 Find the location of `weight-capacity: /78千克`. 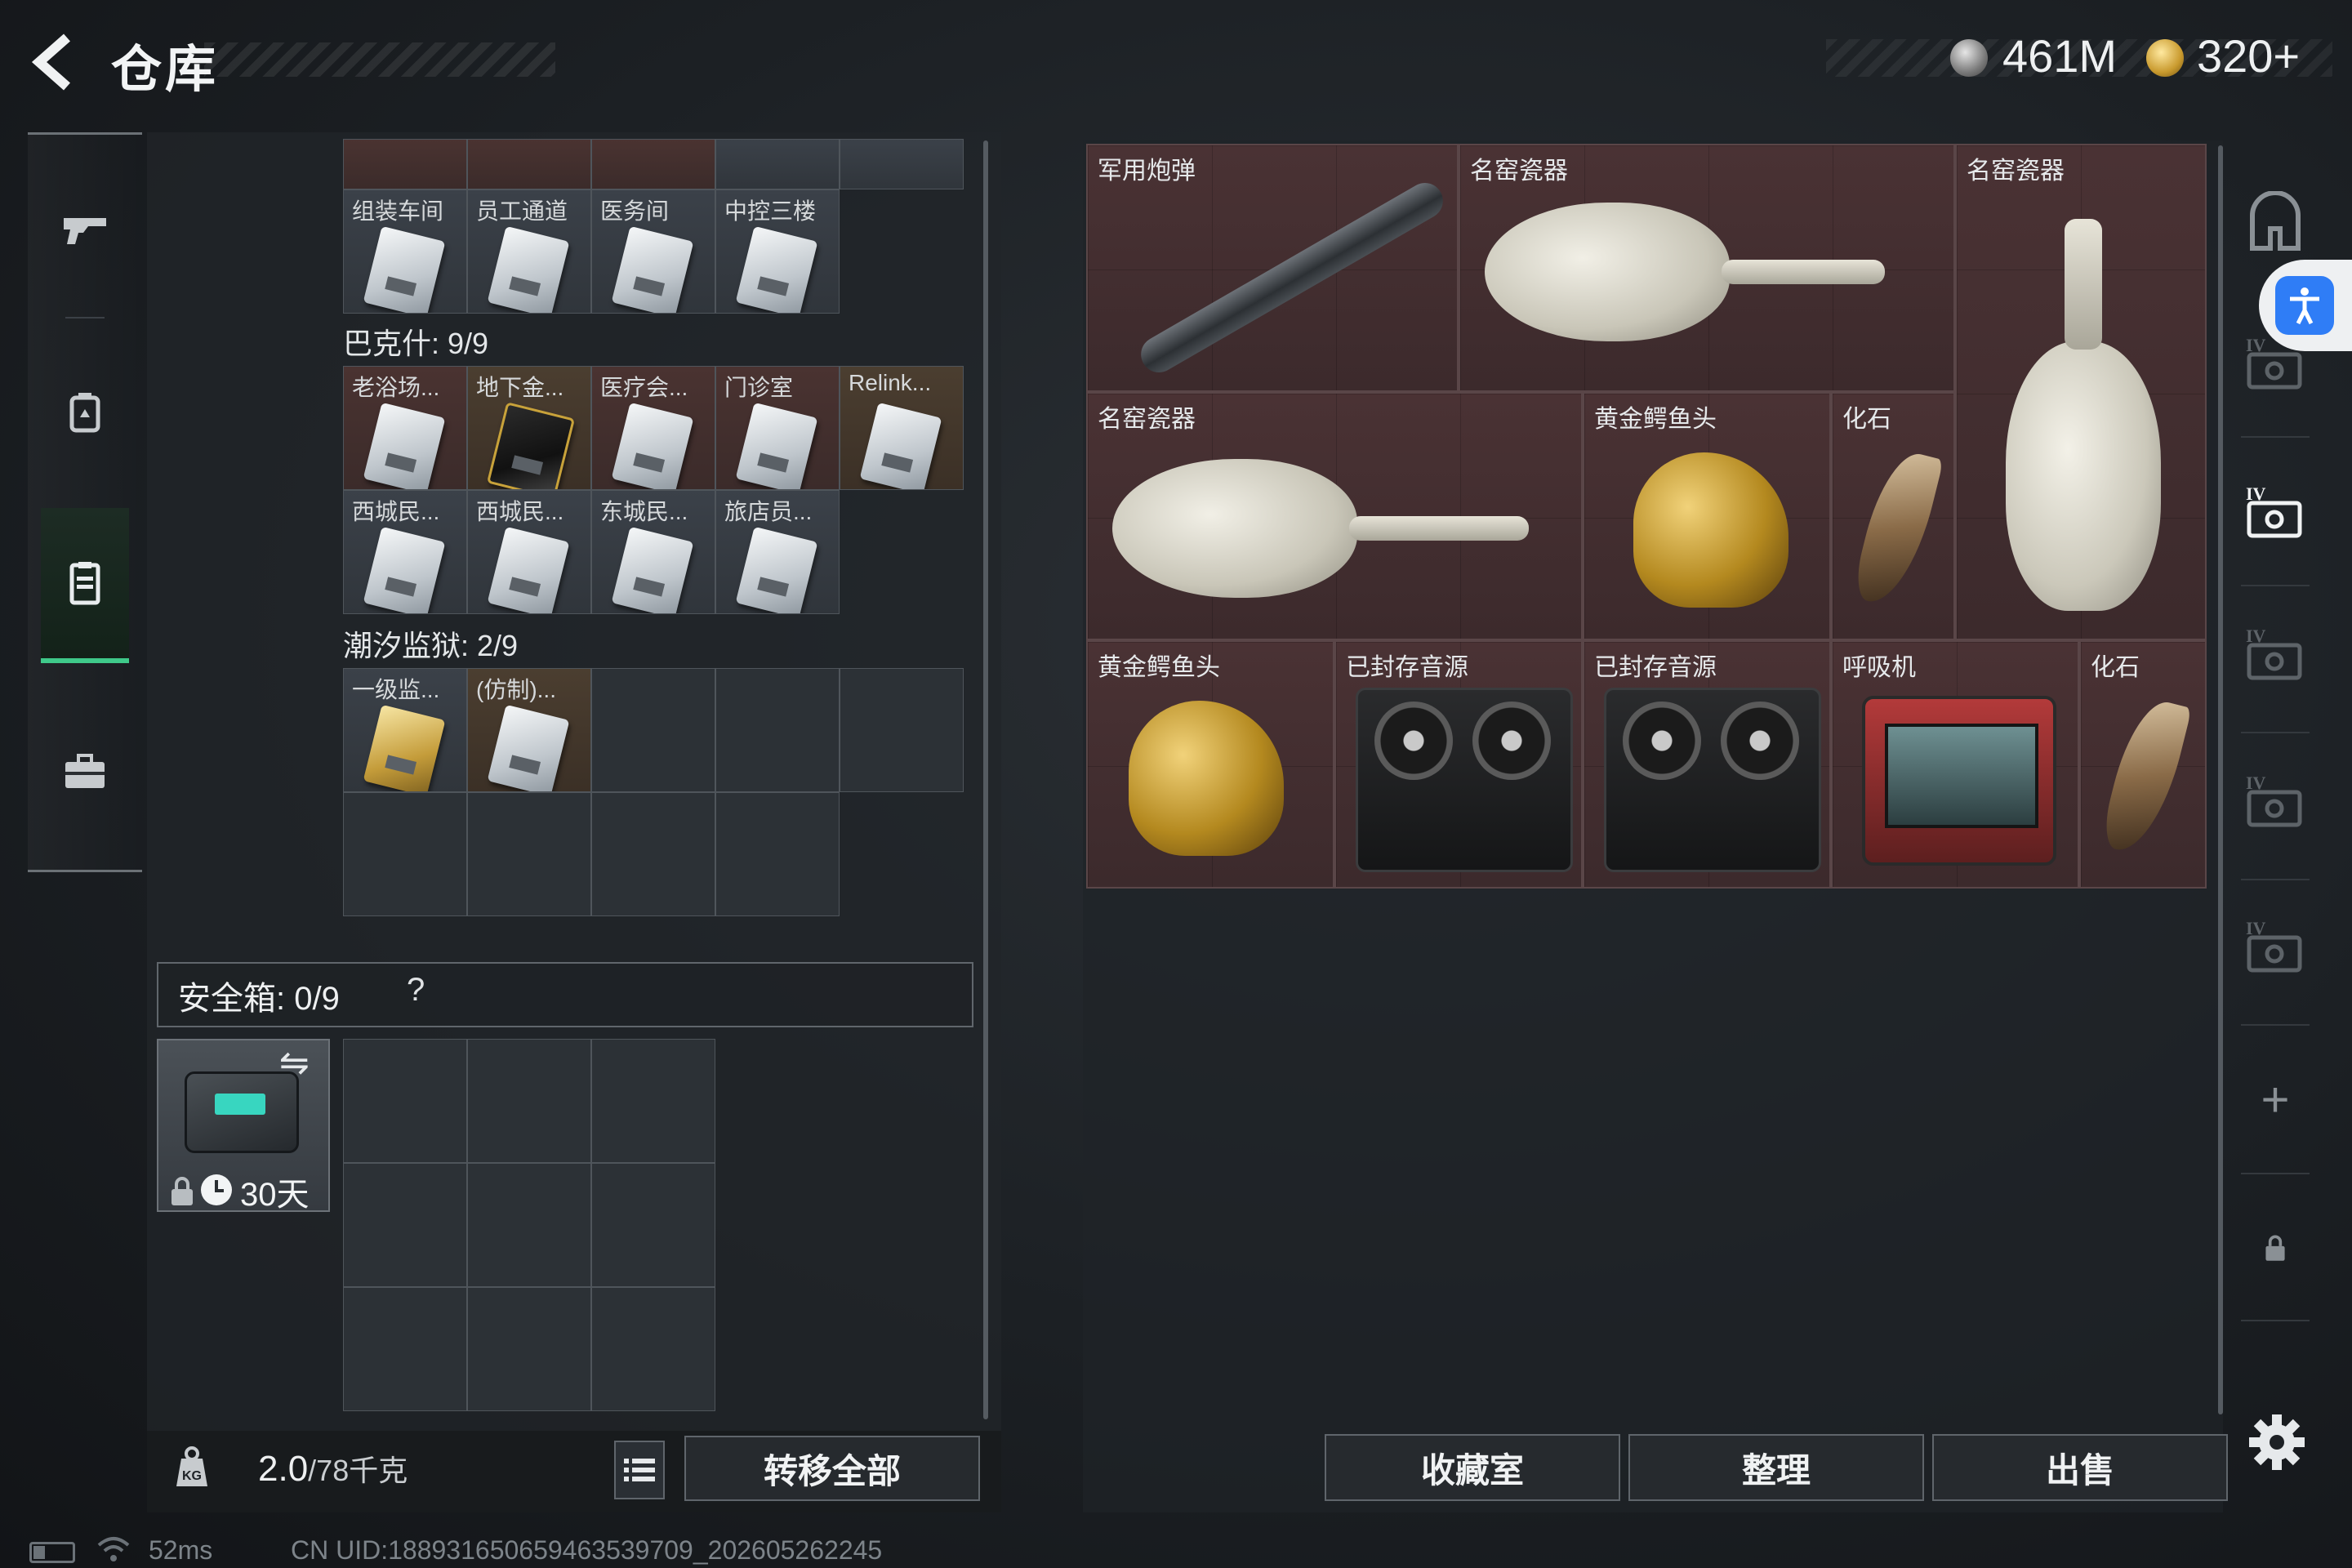

weight-capacity: /78千克 is located at coordinates (358, 1470).